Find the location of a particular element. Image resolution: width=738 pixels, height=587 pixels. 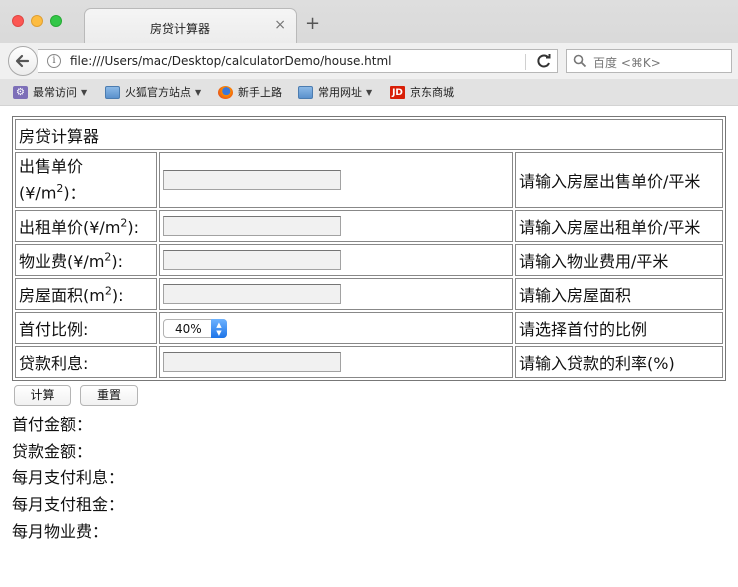

interest-label: 贷款利息: is located at coordinates (86, 362).